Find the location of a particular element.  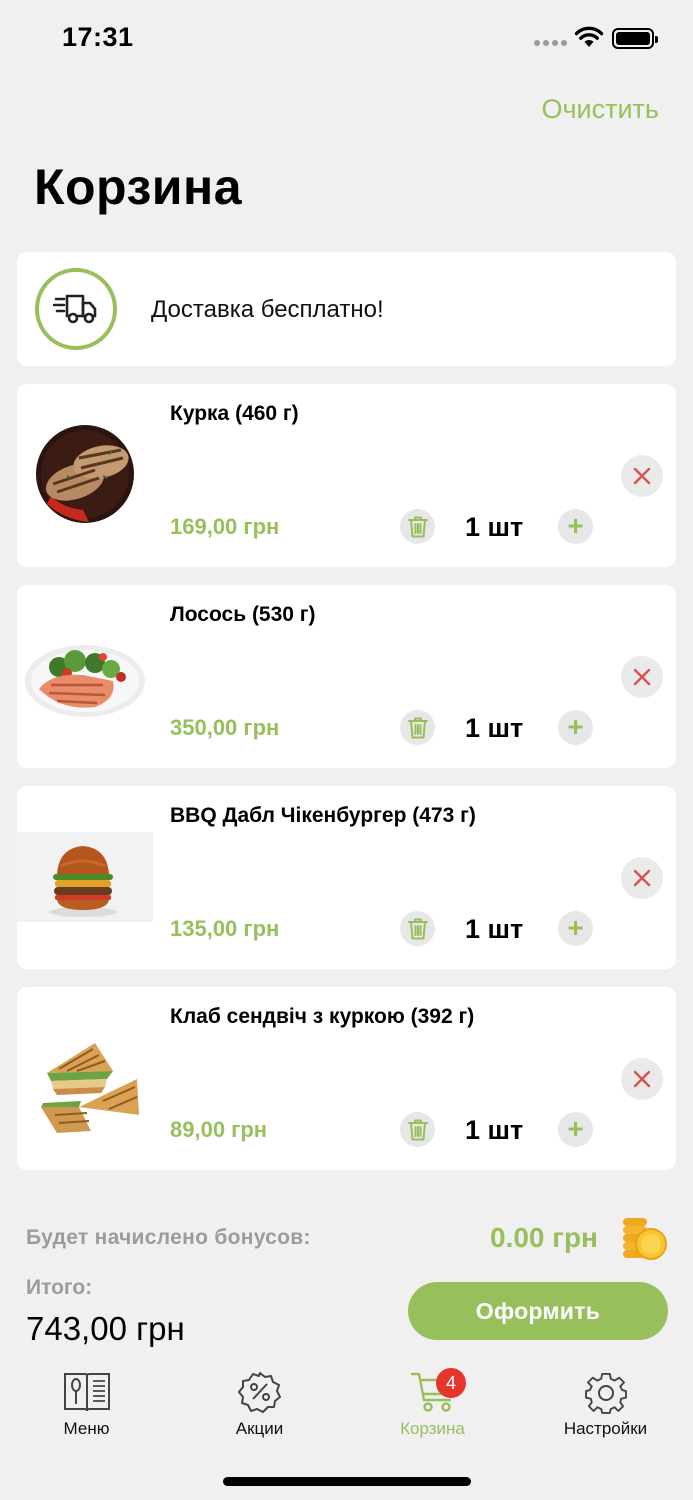

discount-badge-icon is located at coordinates (259, 1392).